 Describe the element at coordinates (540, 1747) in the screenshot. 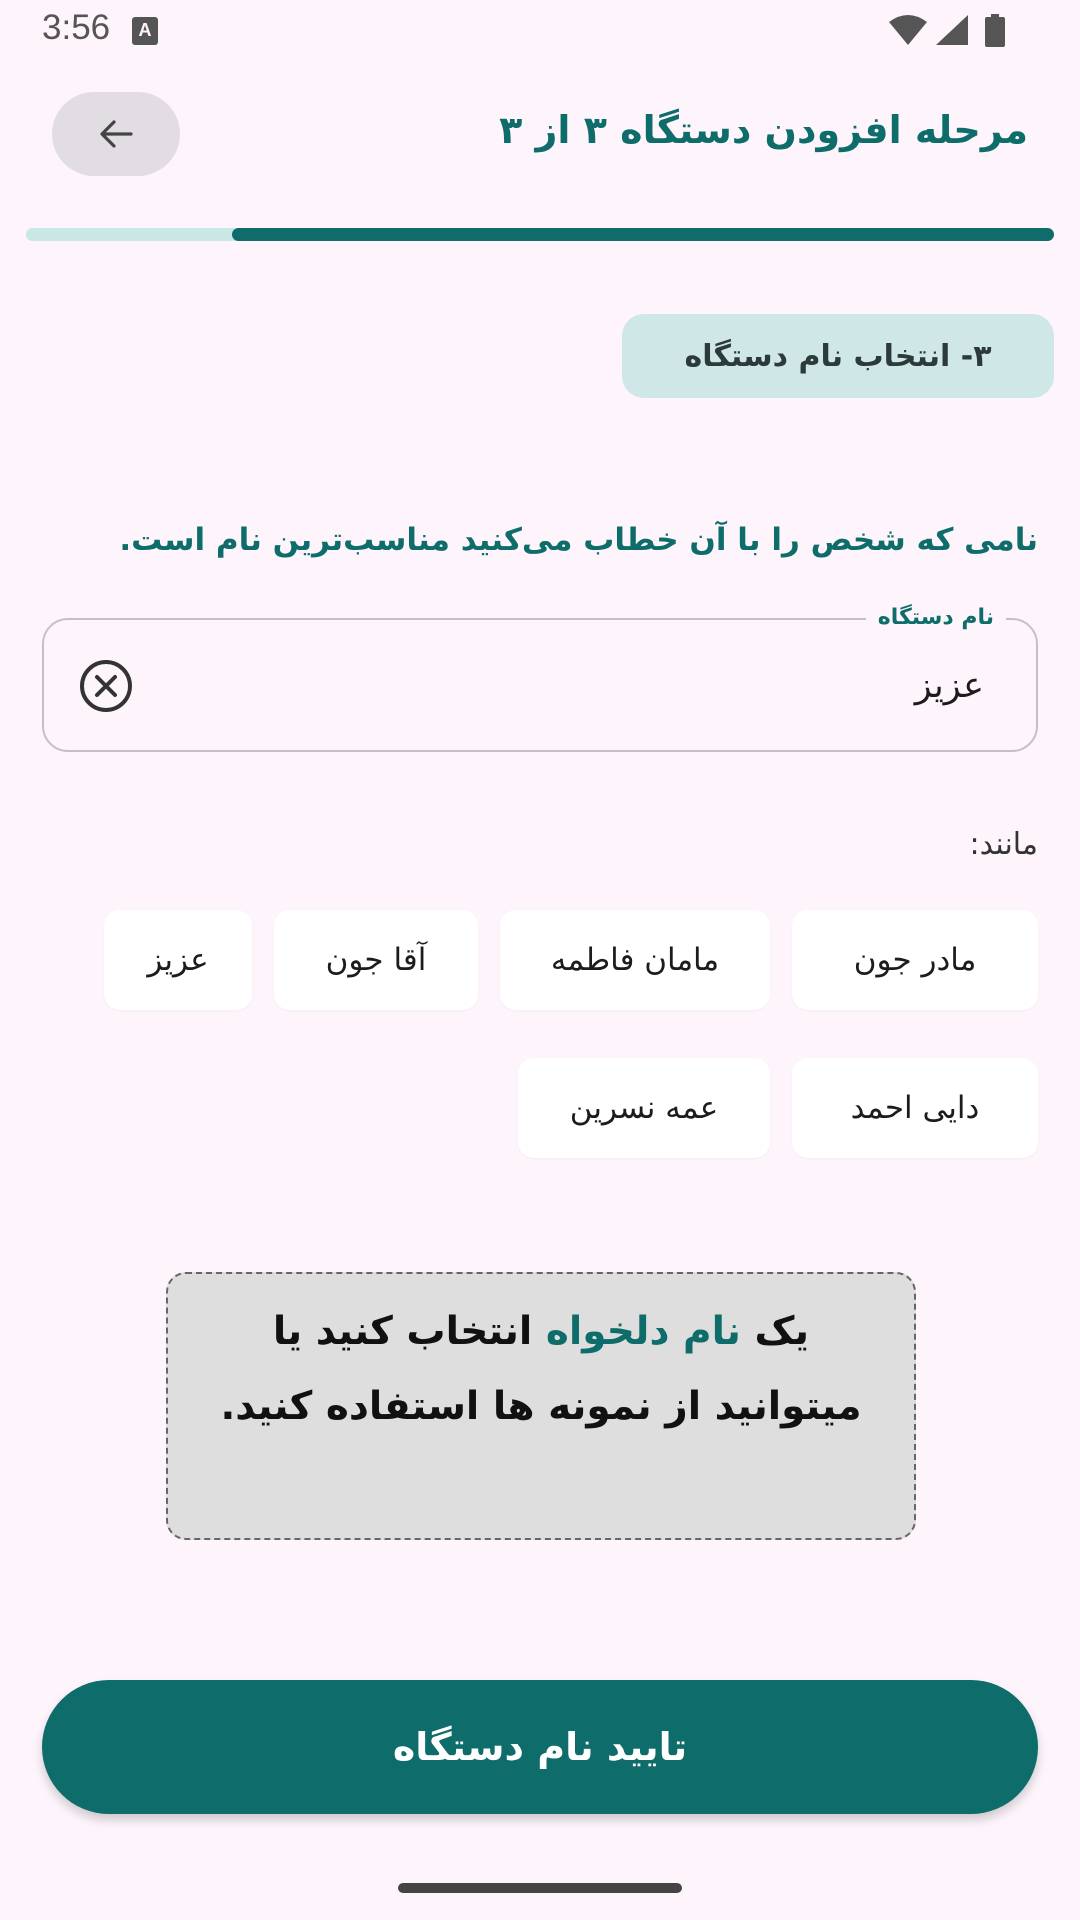

I see `confirm-button: تایید نام دستگاه` at that location.